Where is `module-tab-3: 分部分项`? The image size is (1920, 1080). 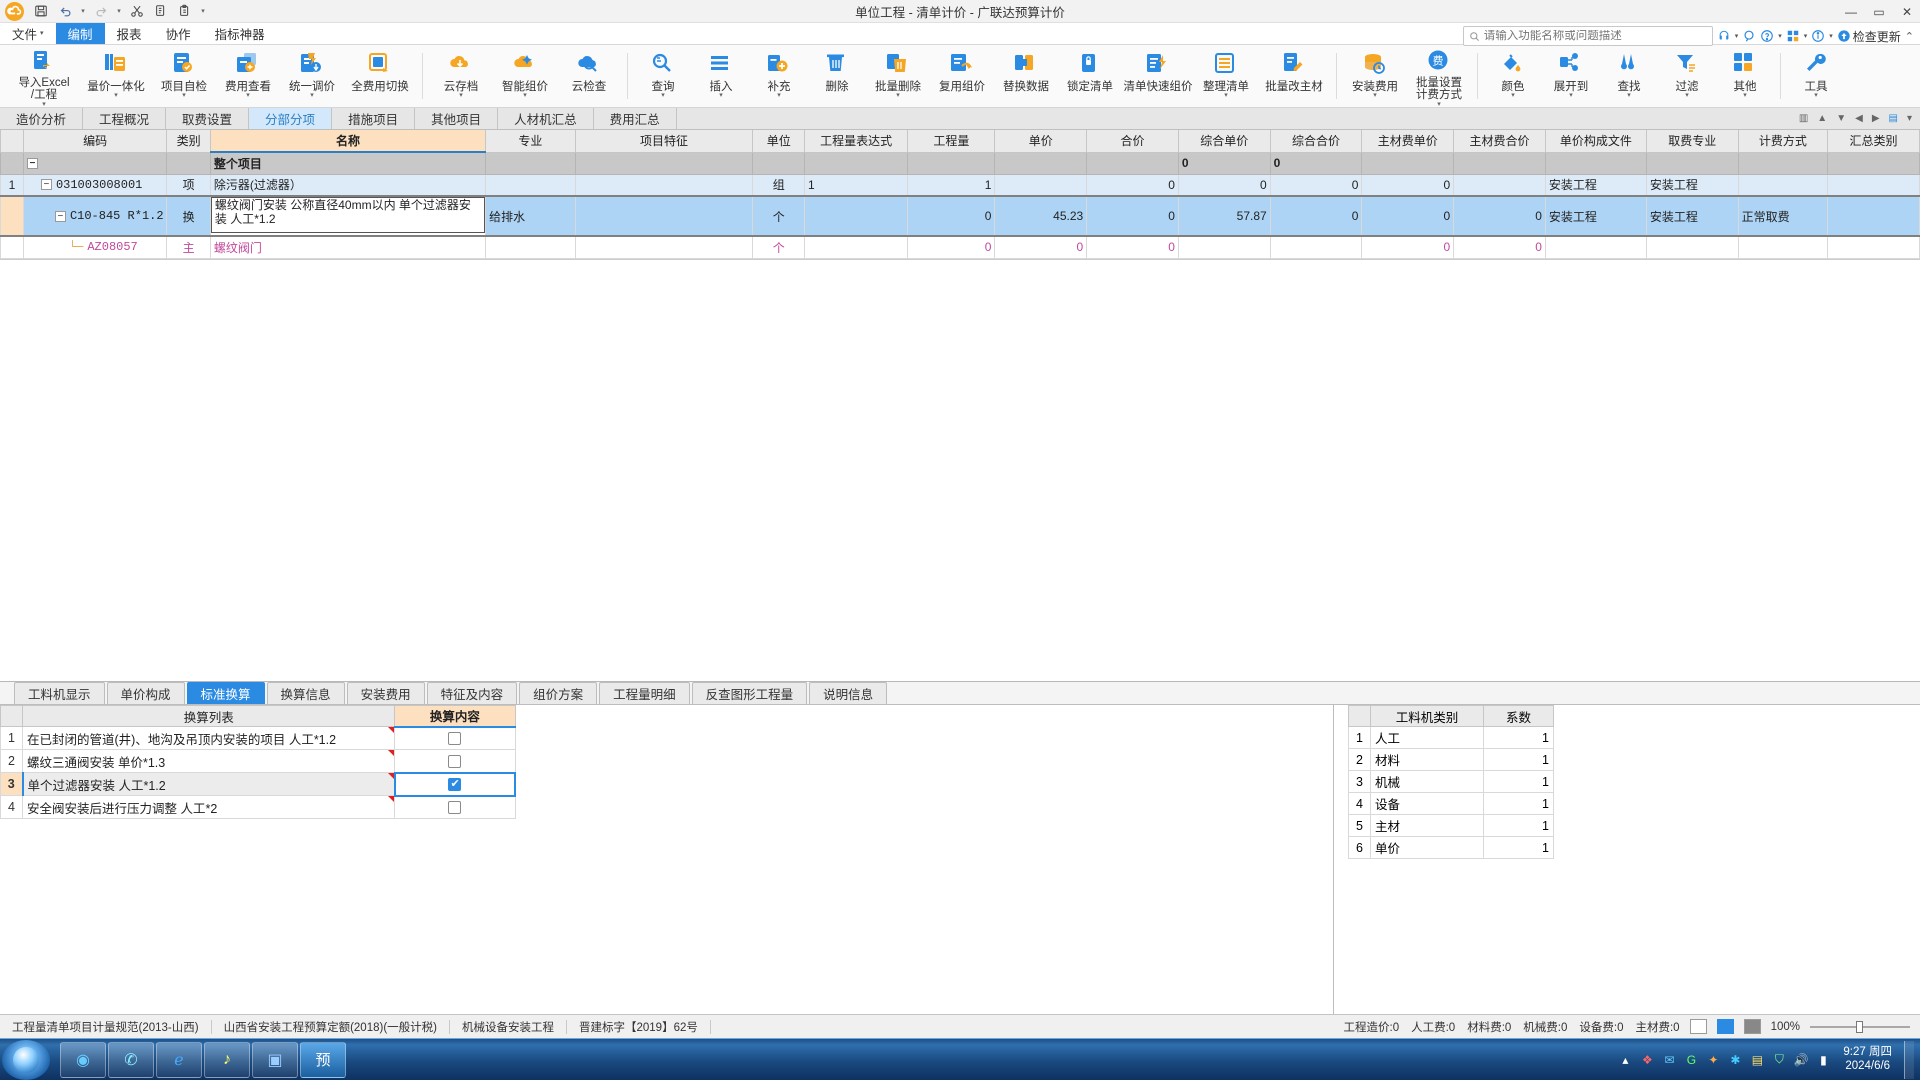
module-tab-3: 分部分项 is located at coordinates (291, 118).